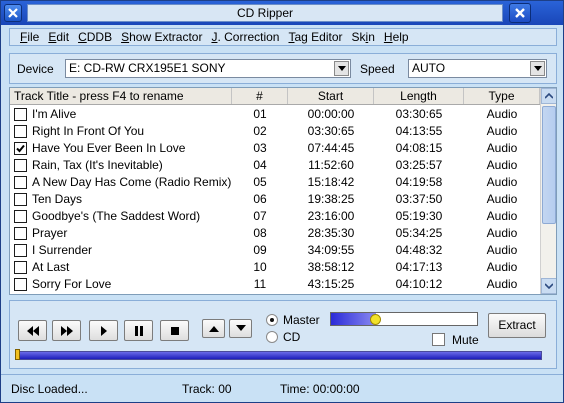 Image resolution: width=564 pixels, height=403 pixels. I want to click on checkmark-icon, so click(20, 148).